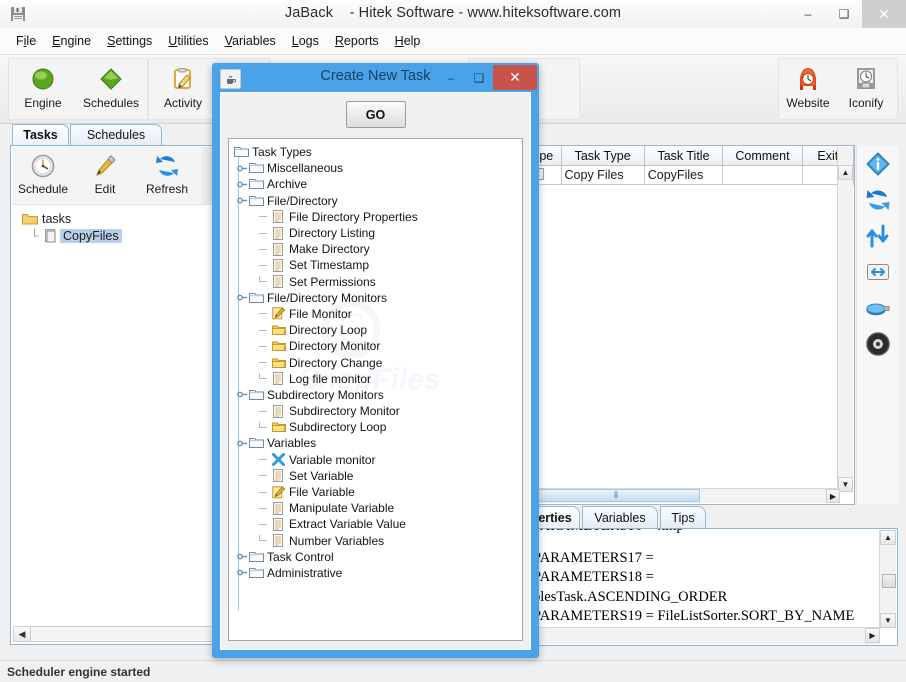 Image resolution: width=906 pixels, height=682 pixels. Describe the element at coordinates (377, 573) in the screenshot. I see `tree-item-administrative: Administrative` at that location.